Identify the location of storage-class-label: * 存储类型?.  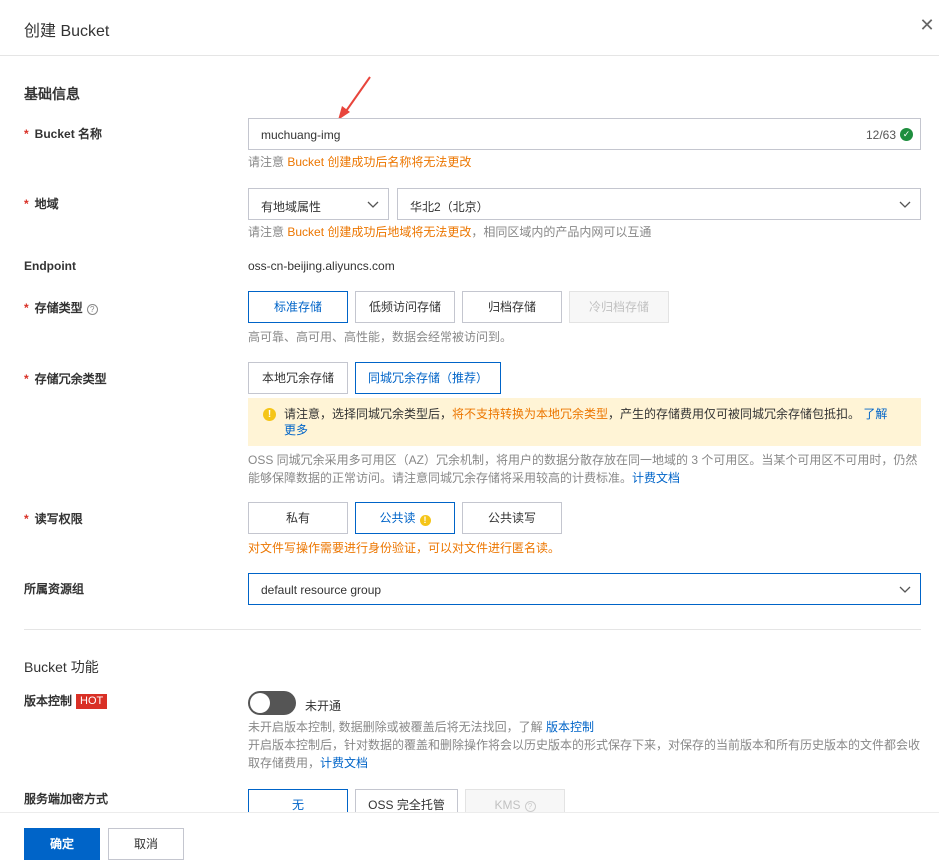
(61, 307).